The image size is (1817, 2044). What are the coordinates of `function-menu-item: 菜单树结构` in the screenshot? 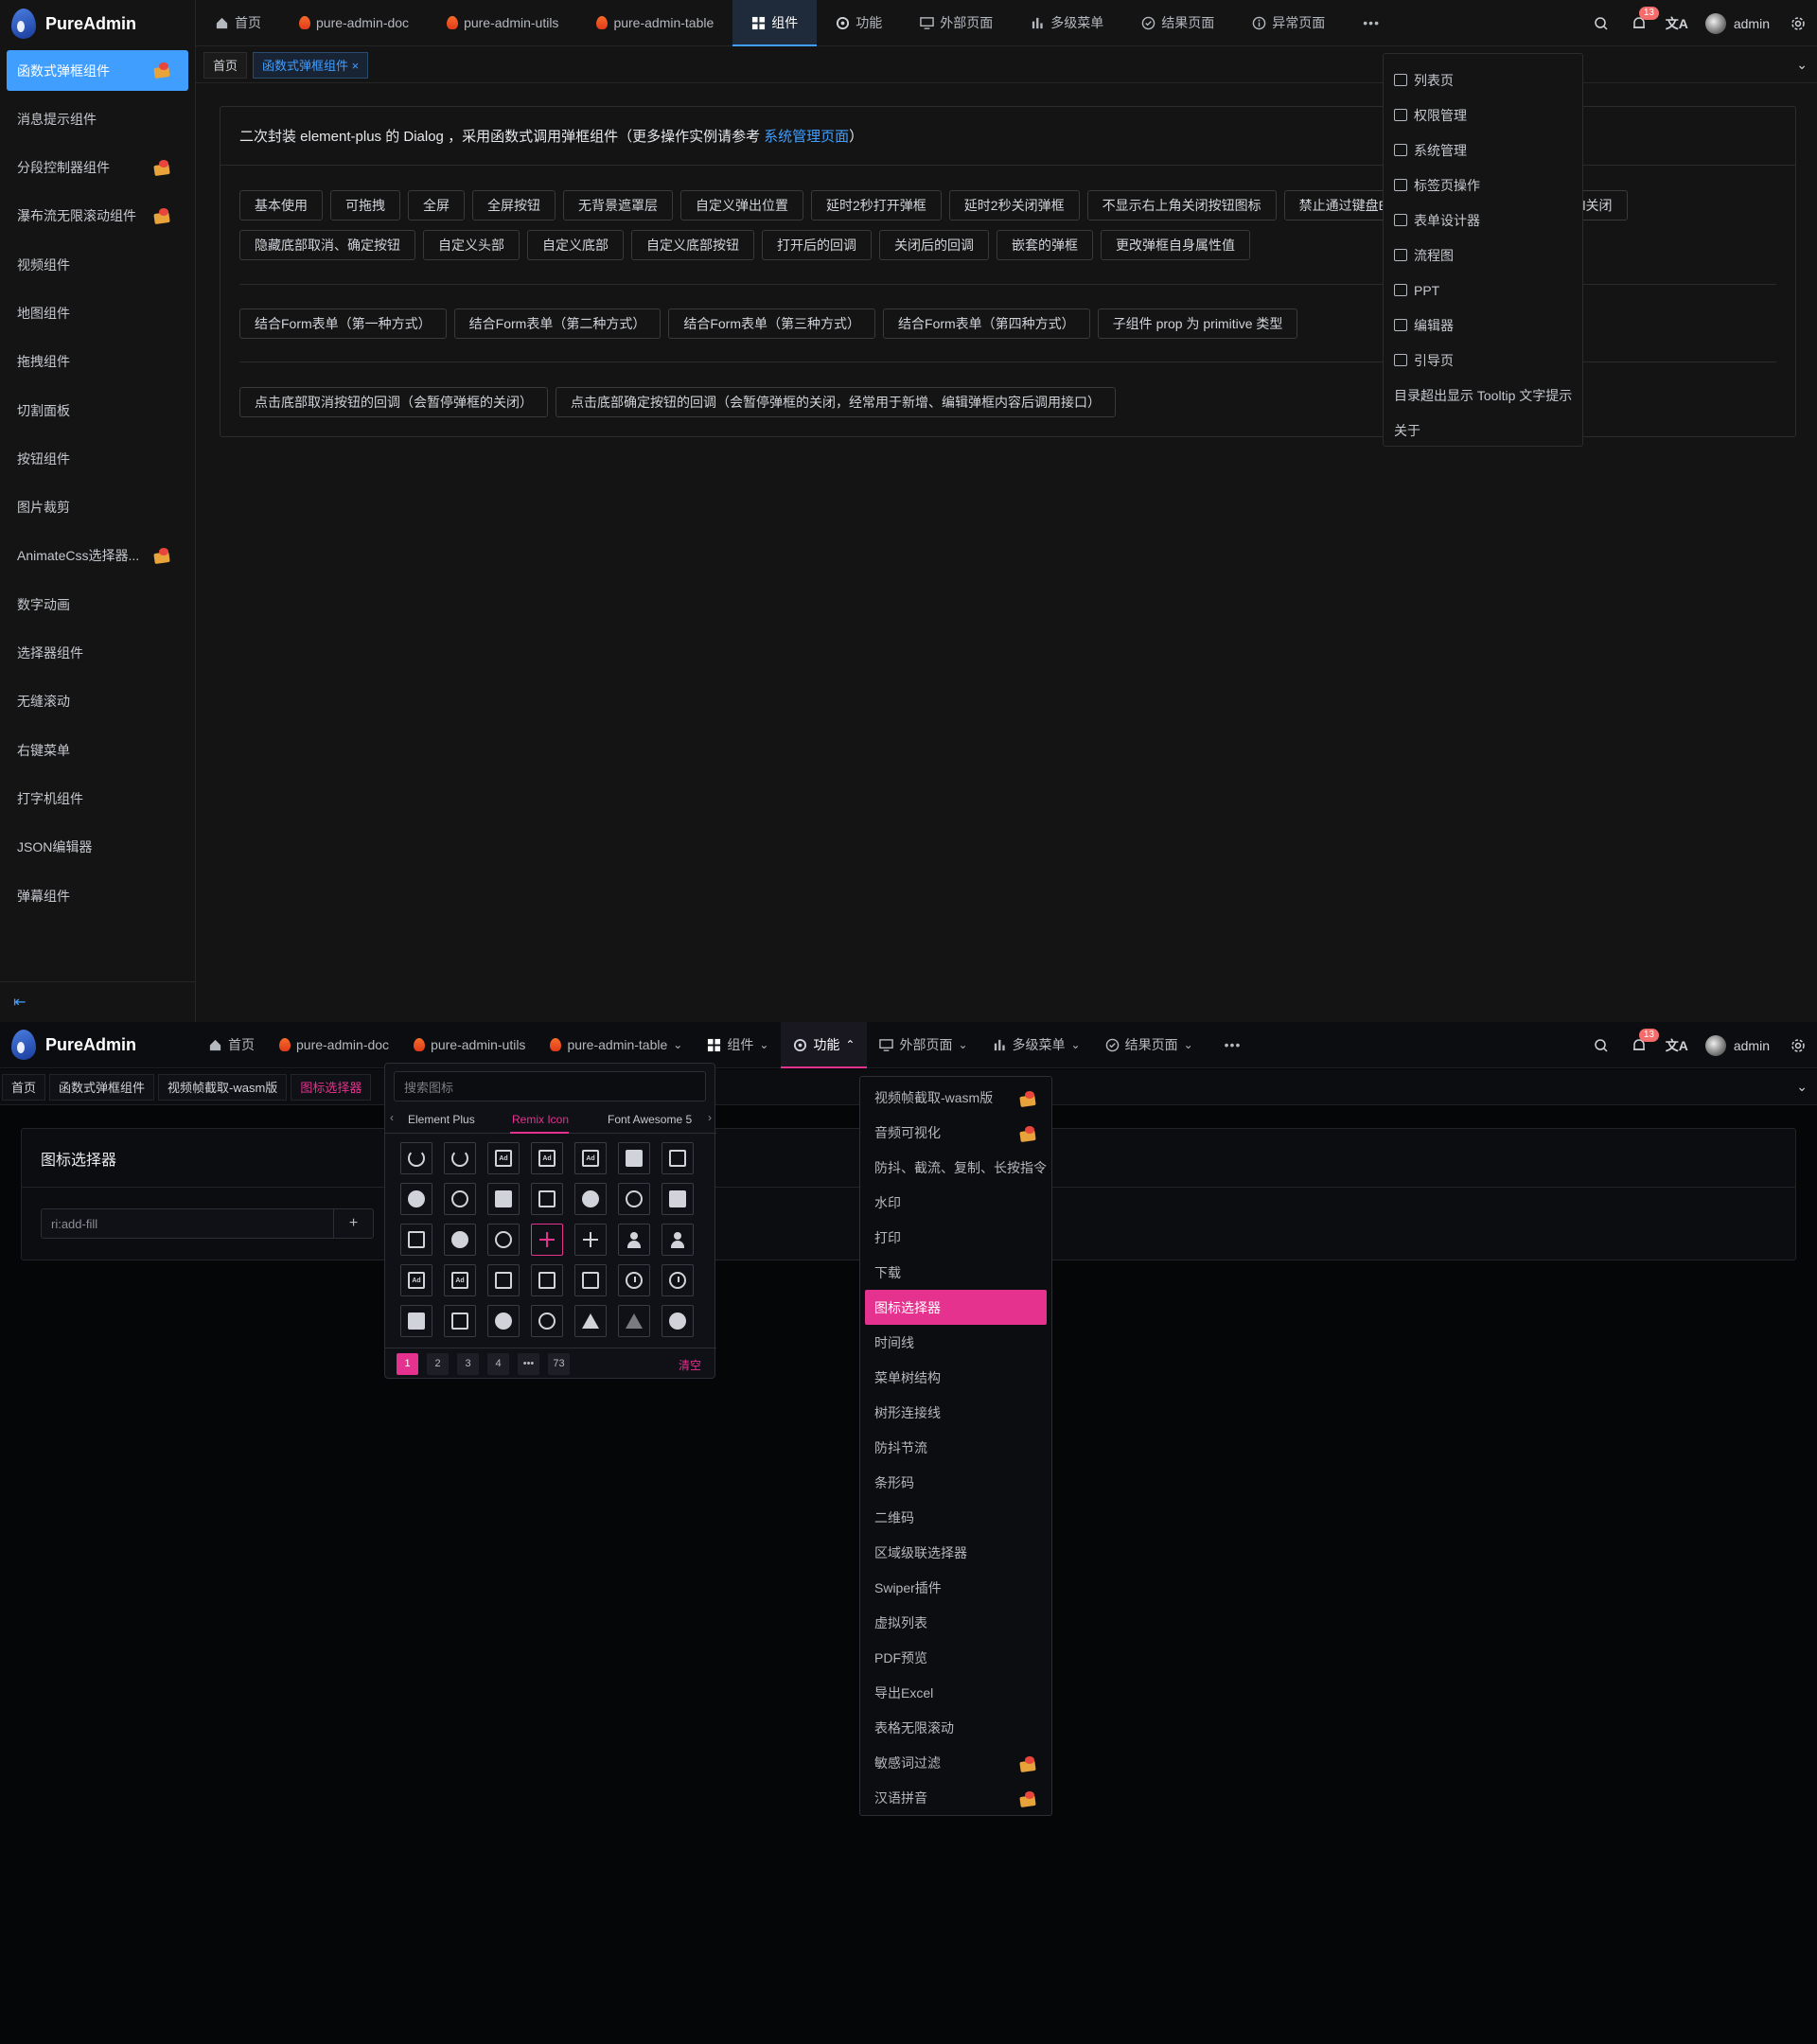 It's located at (956, 1377).